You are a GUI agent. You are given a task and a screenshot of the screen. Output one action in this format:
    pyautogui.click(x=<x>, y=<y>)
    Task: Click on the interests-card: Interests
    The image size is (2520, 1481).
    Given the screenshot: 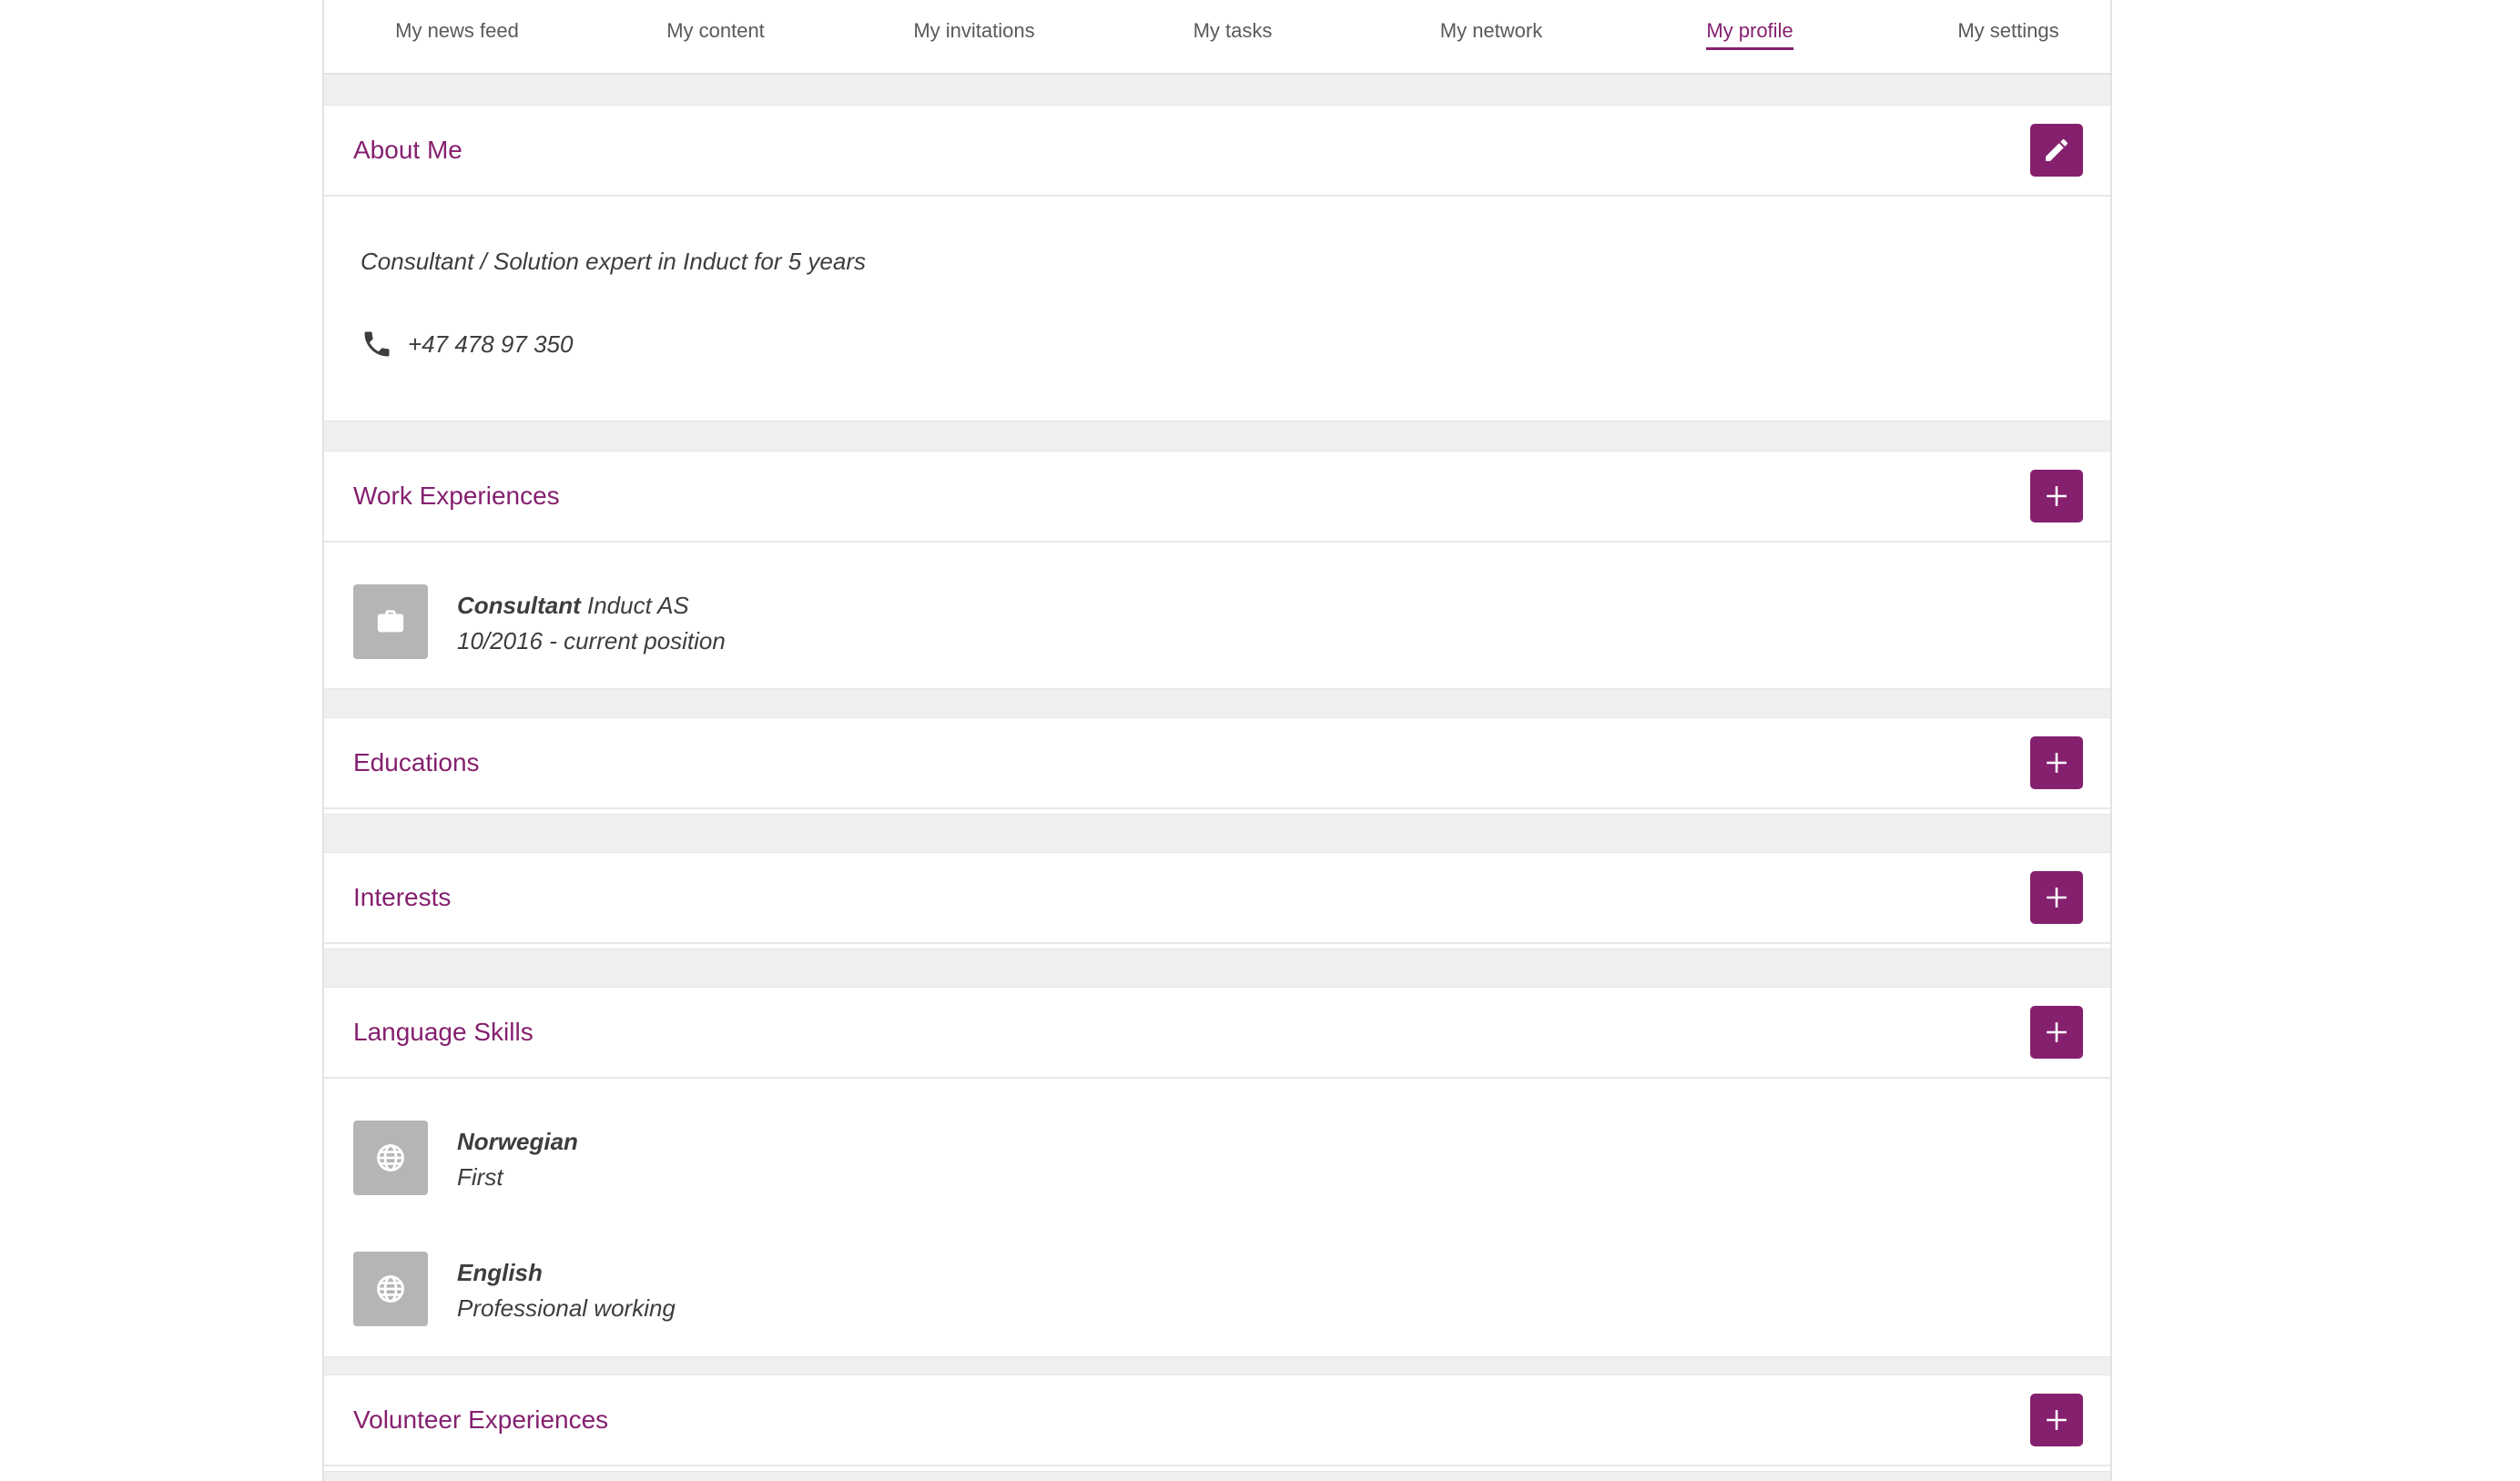 What is the action you would take?
    pyautogui.click(x=1217, y=900)
    